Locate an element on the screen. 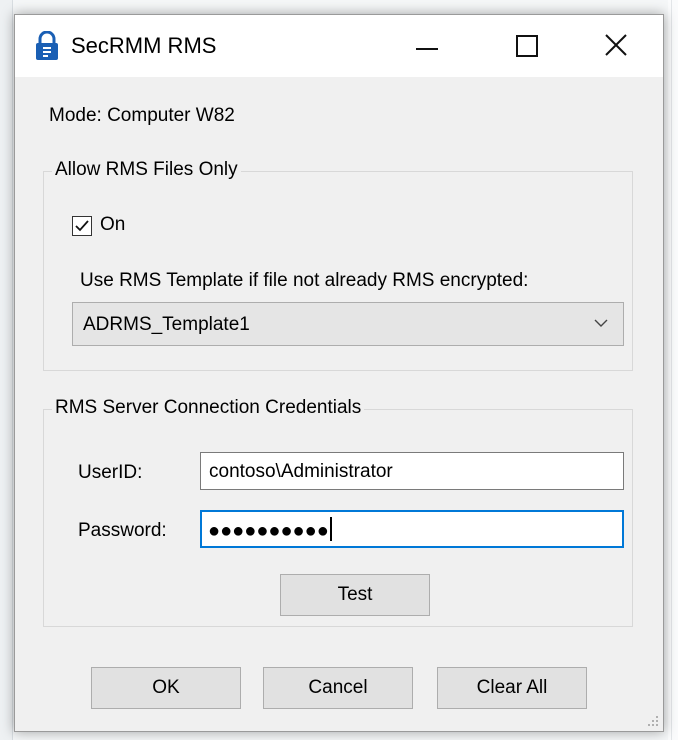 This screenshot has width=678, height=740. background-left-strip is located at coordinates (6, 370).